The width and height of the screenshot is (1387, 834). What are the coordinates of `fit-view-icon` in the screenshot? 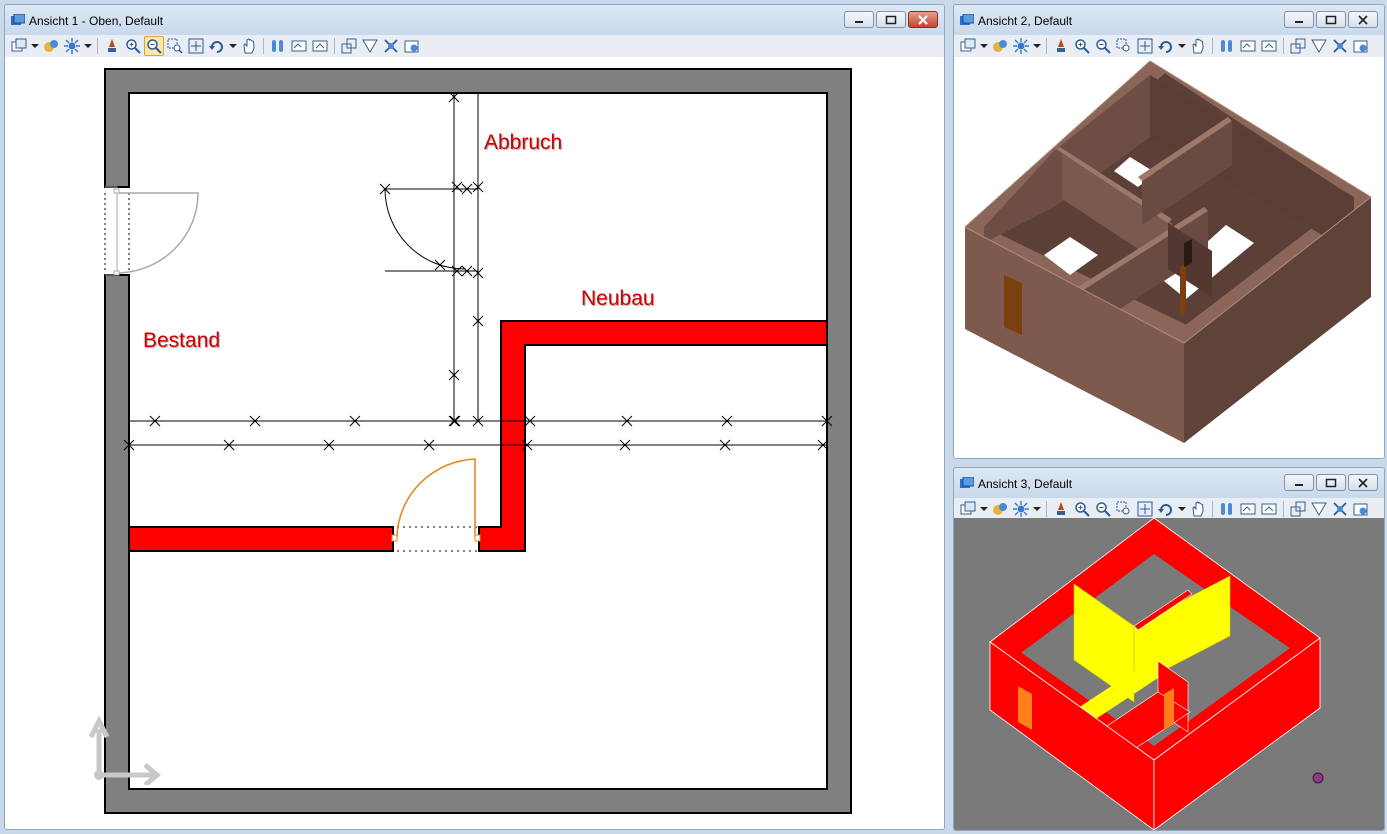 It's located at (1145, 46).